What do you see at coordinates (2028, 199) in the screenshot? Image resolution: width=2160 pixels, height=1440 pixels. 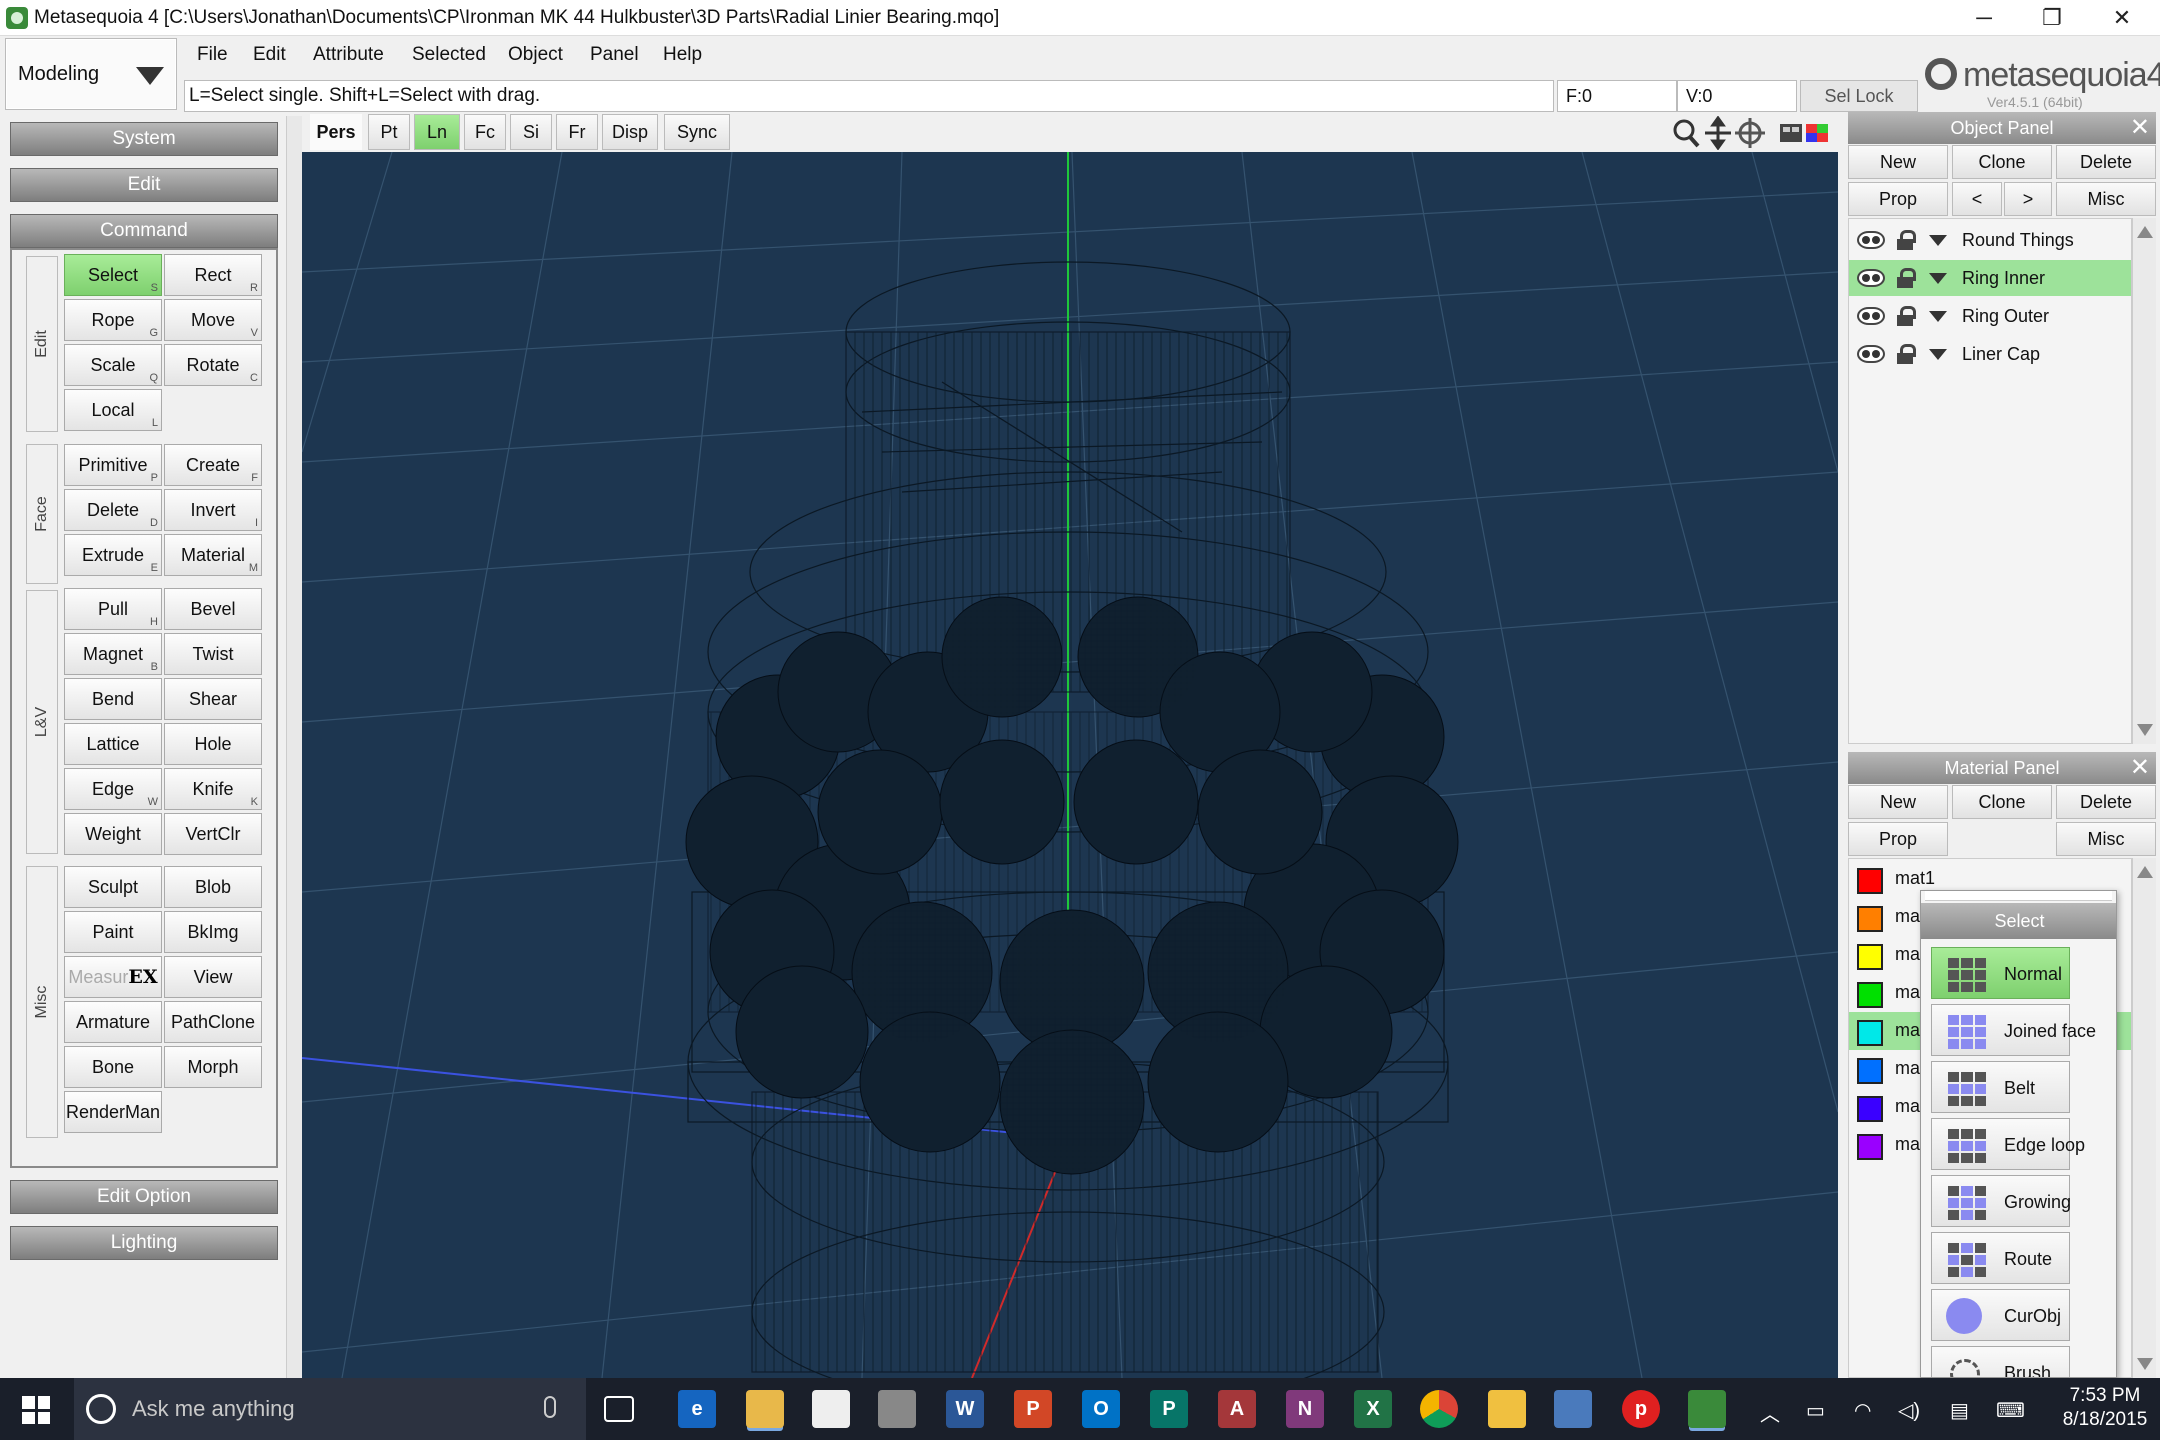 I see `object-next-button: >` at bounding box center [2028, 199].